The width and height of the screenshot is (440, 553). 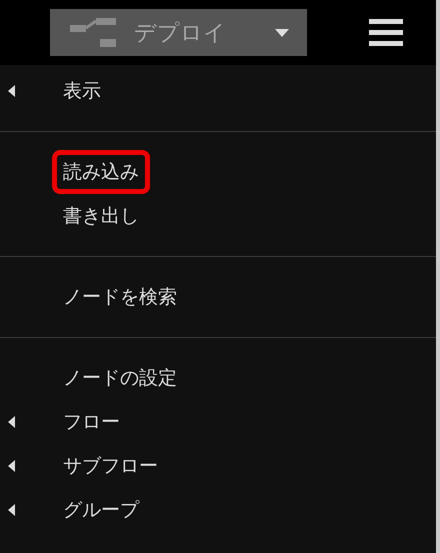 I want to click on menu-item: ノードの設定, so click(x=218, y=378).